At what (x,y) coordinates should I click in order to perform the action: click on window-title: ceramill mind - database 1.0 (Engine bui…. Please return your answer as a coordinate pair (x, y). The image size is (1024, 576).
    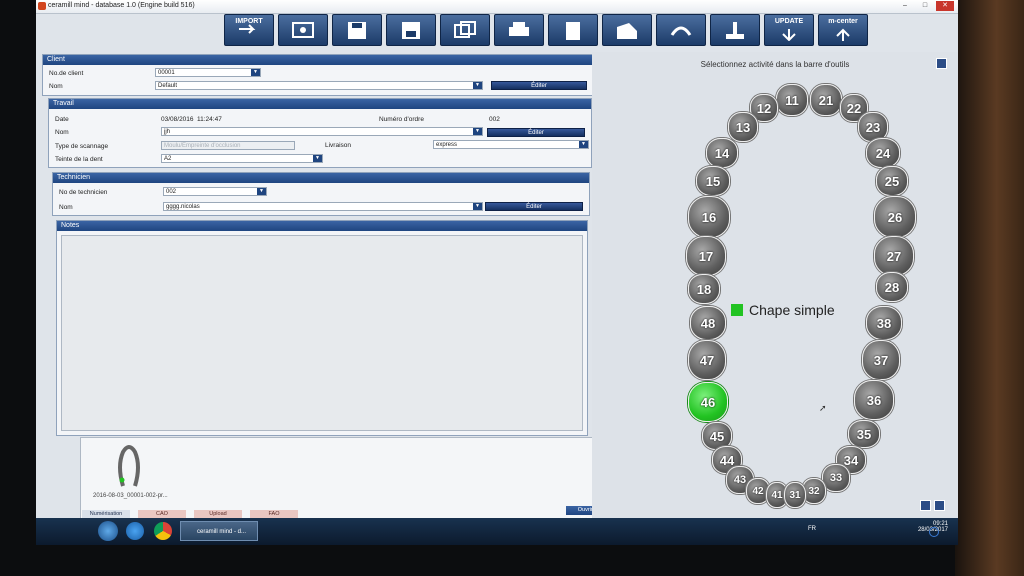
    Looking at the image, I should click on (121, 5).